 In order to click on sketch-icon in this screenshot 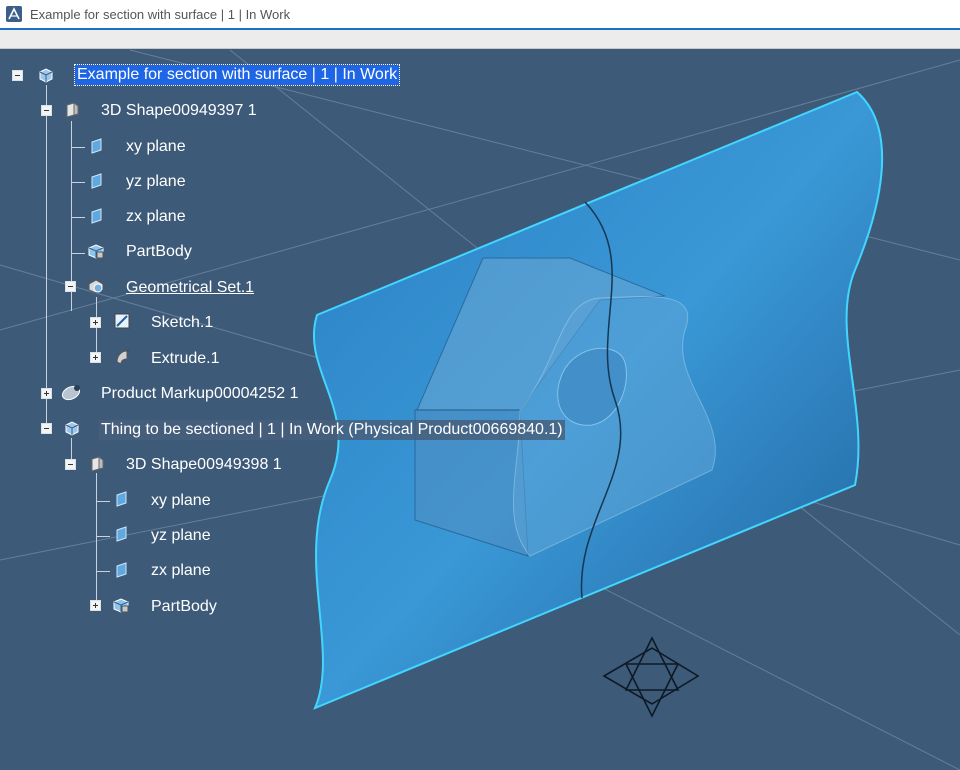, I will do `click(122, 321)`.